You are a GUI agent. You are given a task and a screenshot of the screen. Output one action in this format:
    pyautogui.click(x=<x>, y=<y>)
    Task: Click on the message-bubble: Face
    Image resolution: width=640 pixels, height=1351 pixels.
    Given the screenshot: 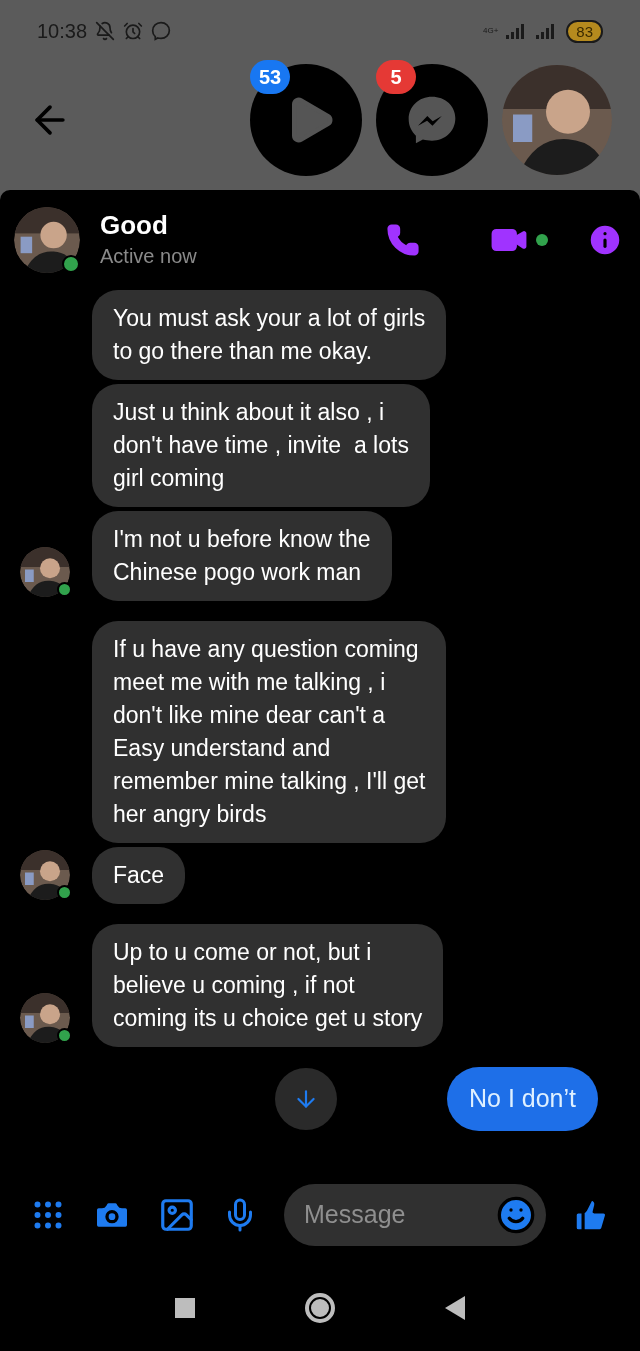 What is the action you would take?
    pyautogui.click(x=139, y=875)
    